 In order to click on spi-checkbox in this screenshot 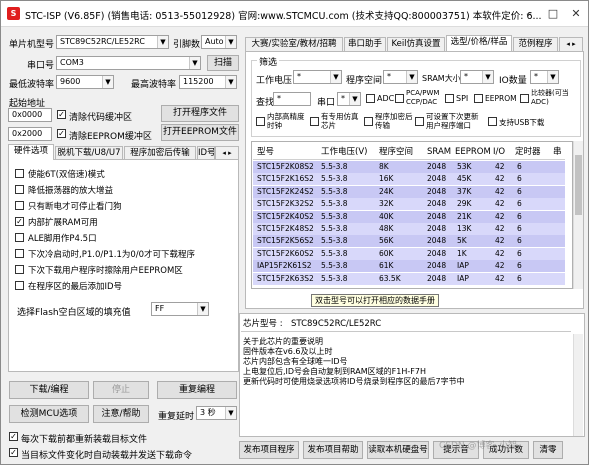, I will do `click(449, 98)`.